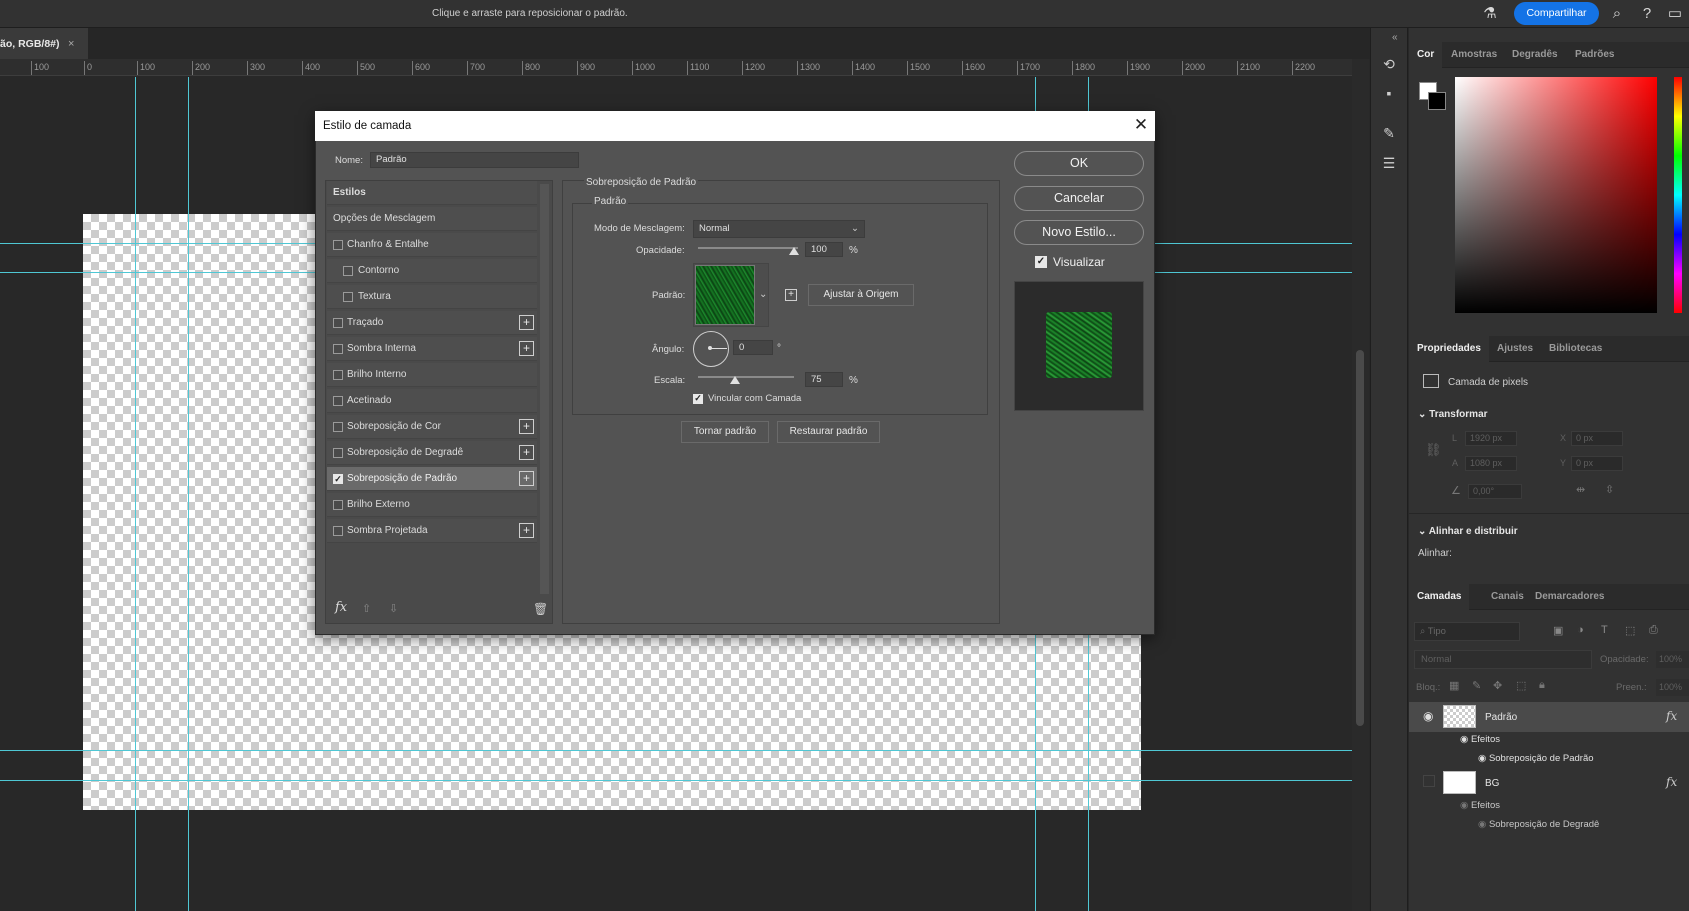 This screenshot has height=911, width=1689. I want to click on pattern-swatch, so click(725, 295).